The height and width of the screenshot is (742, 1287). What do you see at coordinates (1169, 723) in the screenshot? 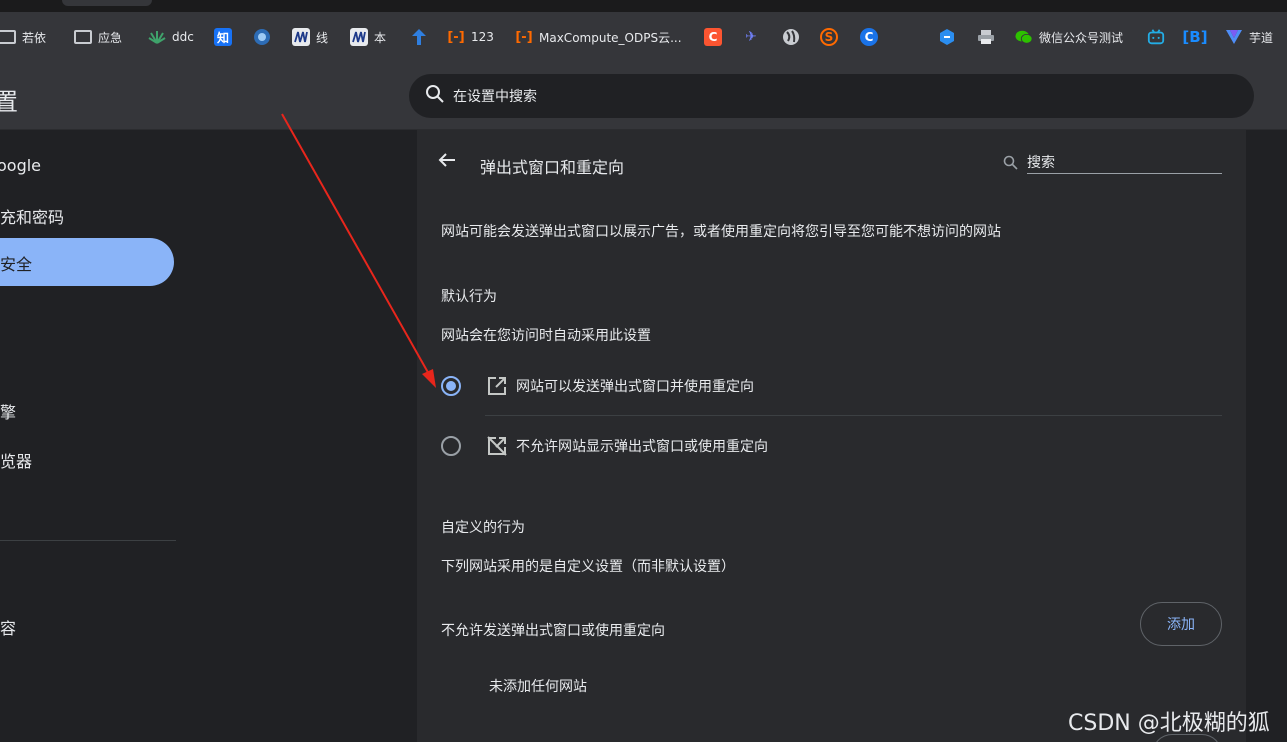
I see `csdn-watermark: CSDN @北极糊的狐` at bounding box center [1169, 723].